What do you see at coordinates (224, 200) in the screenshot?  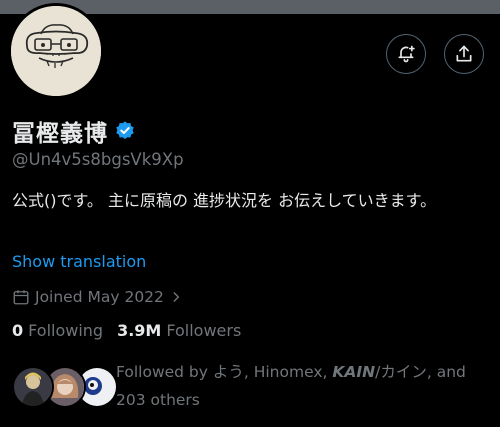 I see `profile-bio: 公式()です。 主に原稿の 進捗状況を お伝えしていきます。` at bounding box center [224, 200].